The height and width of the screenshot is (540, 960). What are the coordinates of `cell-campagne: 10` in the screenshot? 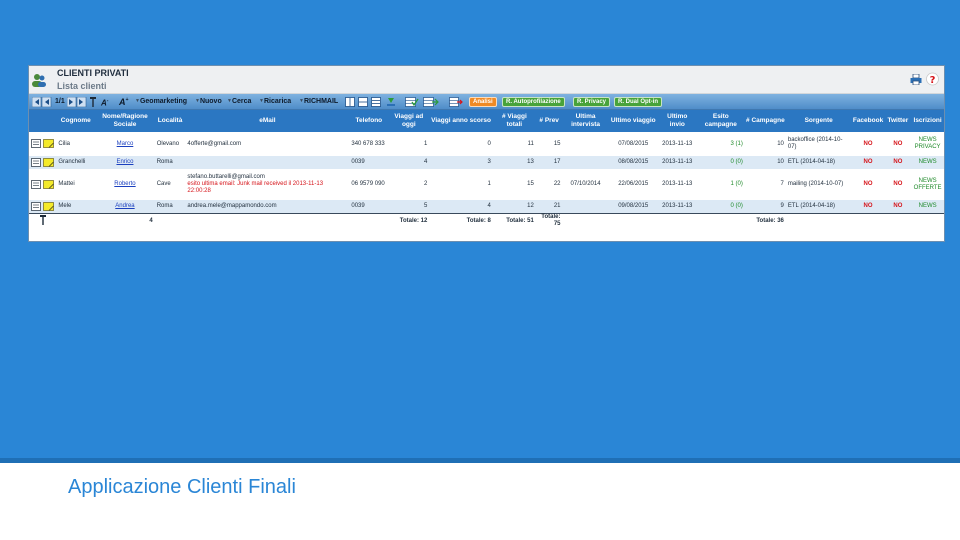 It's located at (780, 143).